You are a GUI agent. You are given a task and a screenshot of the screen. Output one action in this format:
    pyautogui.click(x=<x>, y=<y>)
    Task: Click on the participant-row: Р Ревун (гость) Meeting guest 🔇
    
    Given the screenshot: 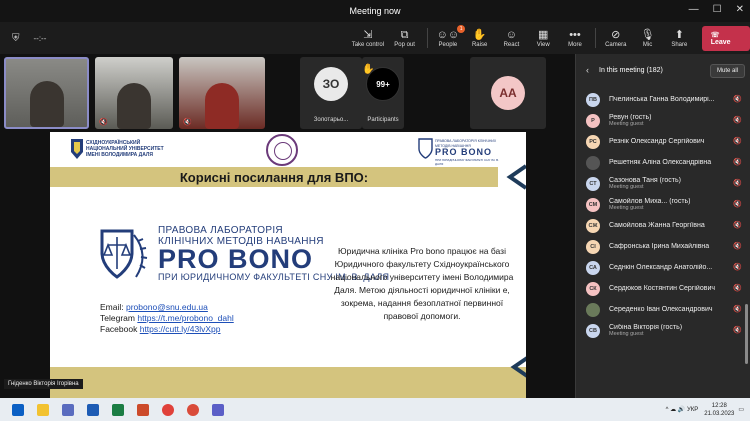 What is the action you would take?
    pyautogui.click(x=660, y=120)
    